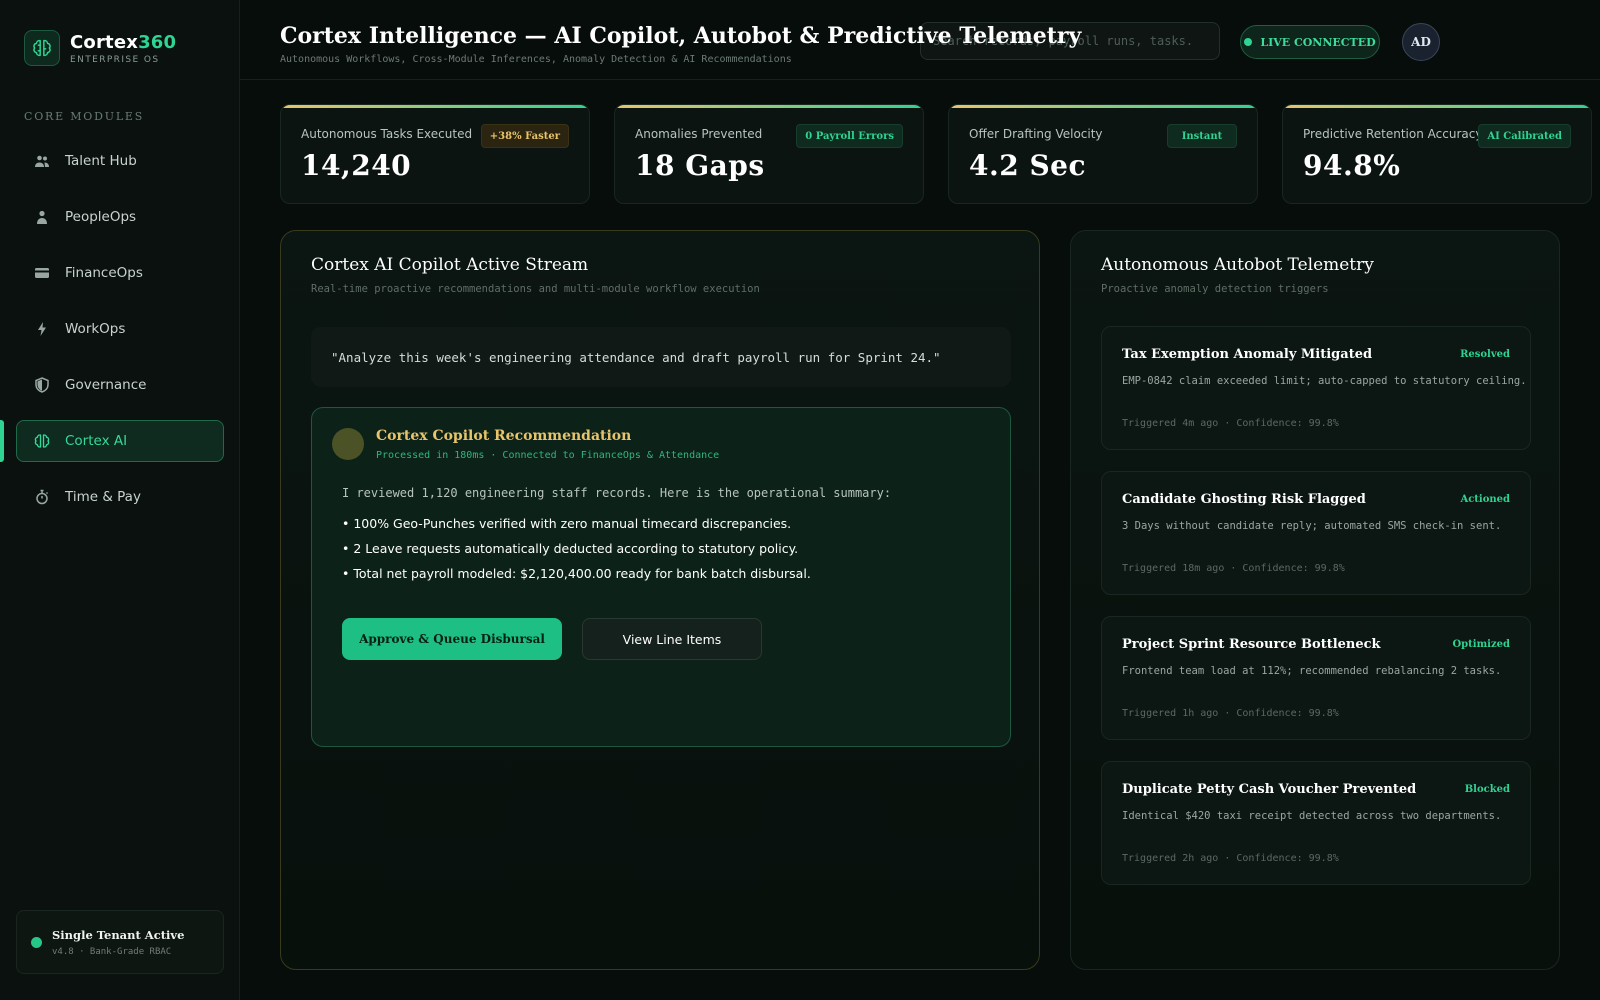 The width and height of the screenshot is (1600, 1000). What do you see at coordinates (42, 329) in the screenshot?
I see `bolt-icon` at bounding box center [42, 329].